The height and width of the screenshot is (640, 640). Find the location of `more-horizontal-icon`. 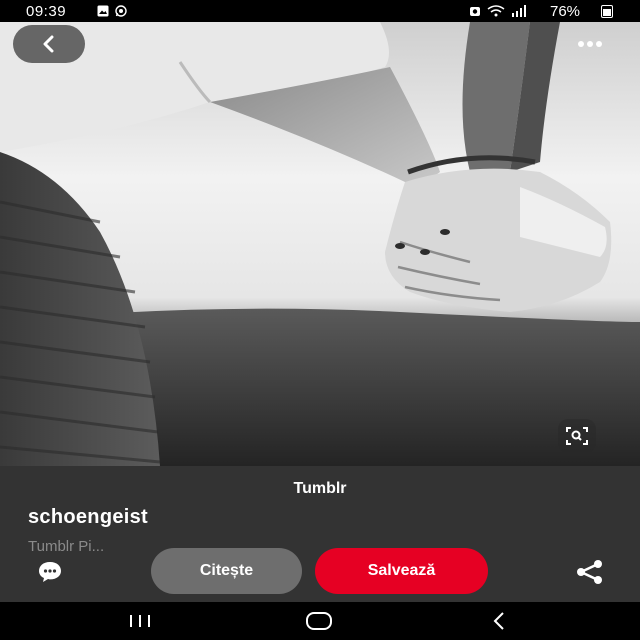

more-horizontal-icon is located at coordinates (581, 44).